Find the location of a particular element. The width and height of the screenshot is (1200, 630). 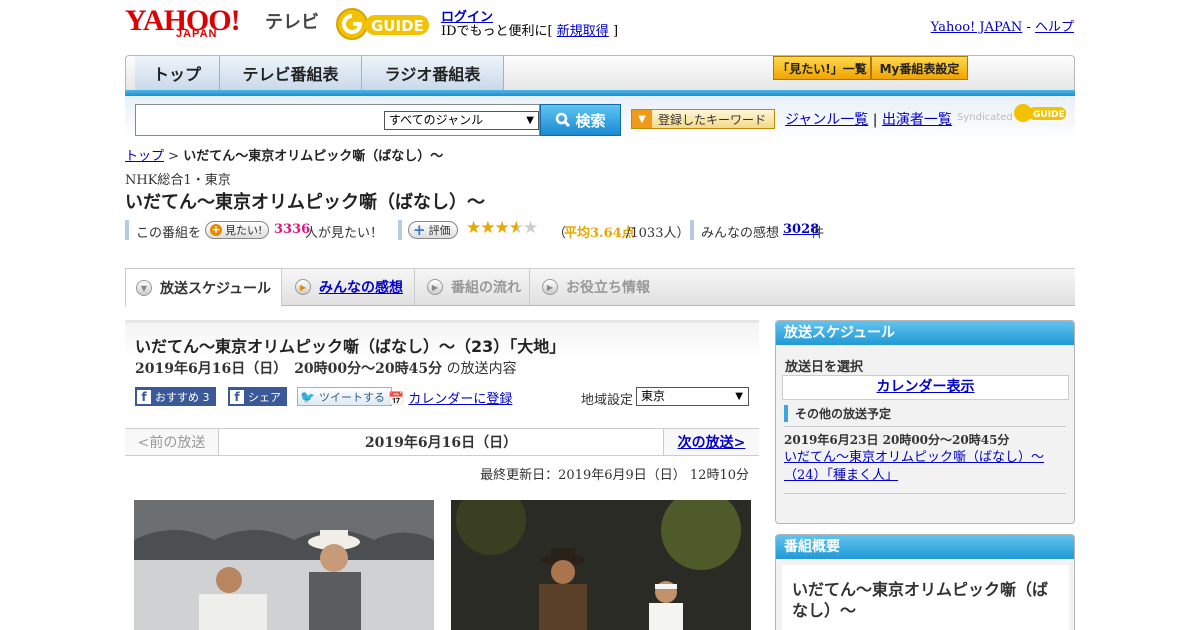

last-updated: 最終更新日：2019年6月9日（日） 12時10分 is located at coordinates (614, 475).